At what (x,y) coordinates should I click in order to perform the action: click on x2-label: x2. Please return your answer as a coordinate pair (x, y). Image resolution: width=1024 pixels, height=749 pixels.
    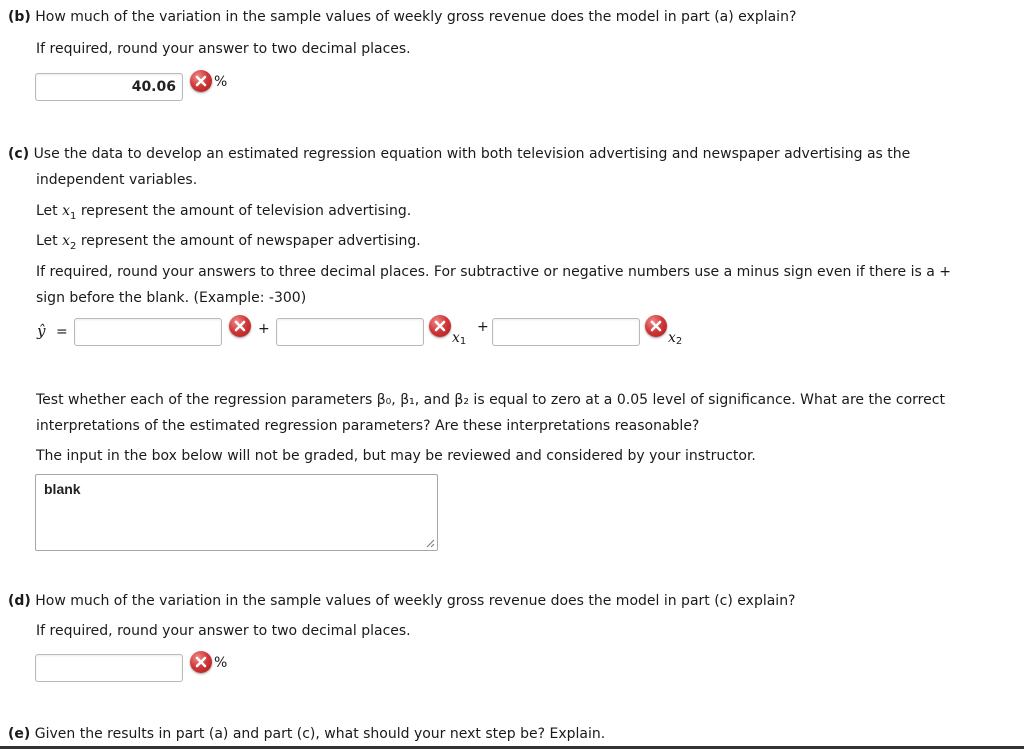
    Looking at the image, I should click on (675, 339).